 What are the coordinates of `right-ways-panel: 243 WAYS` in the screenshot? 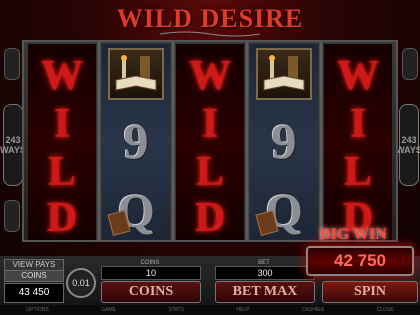 It's located at (408, 145).